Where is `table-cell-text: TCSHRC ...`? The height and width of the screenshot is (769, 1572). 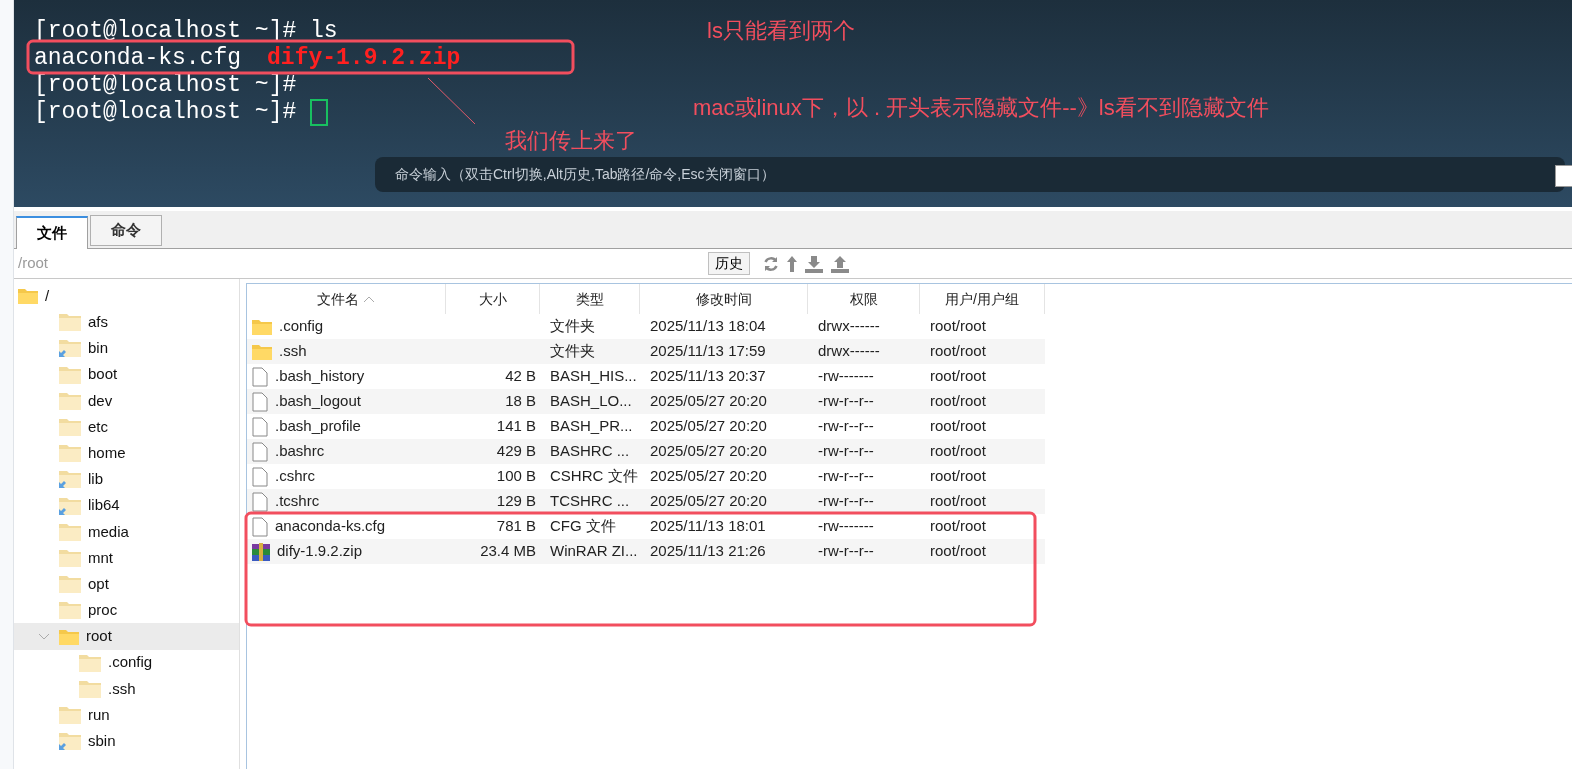 table-cell-text: TCSHRC ... is located at coordinates (590, 501).